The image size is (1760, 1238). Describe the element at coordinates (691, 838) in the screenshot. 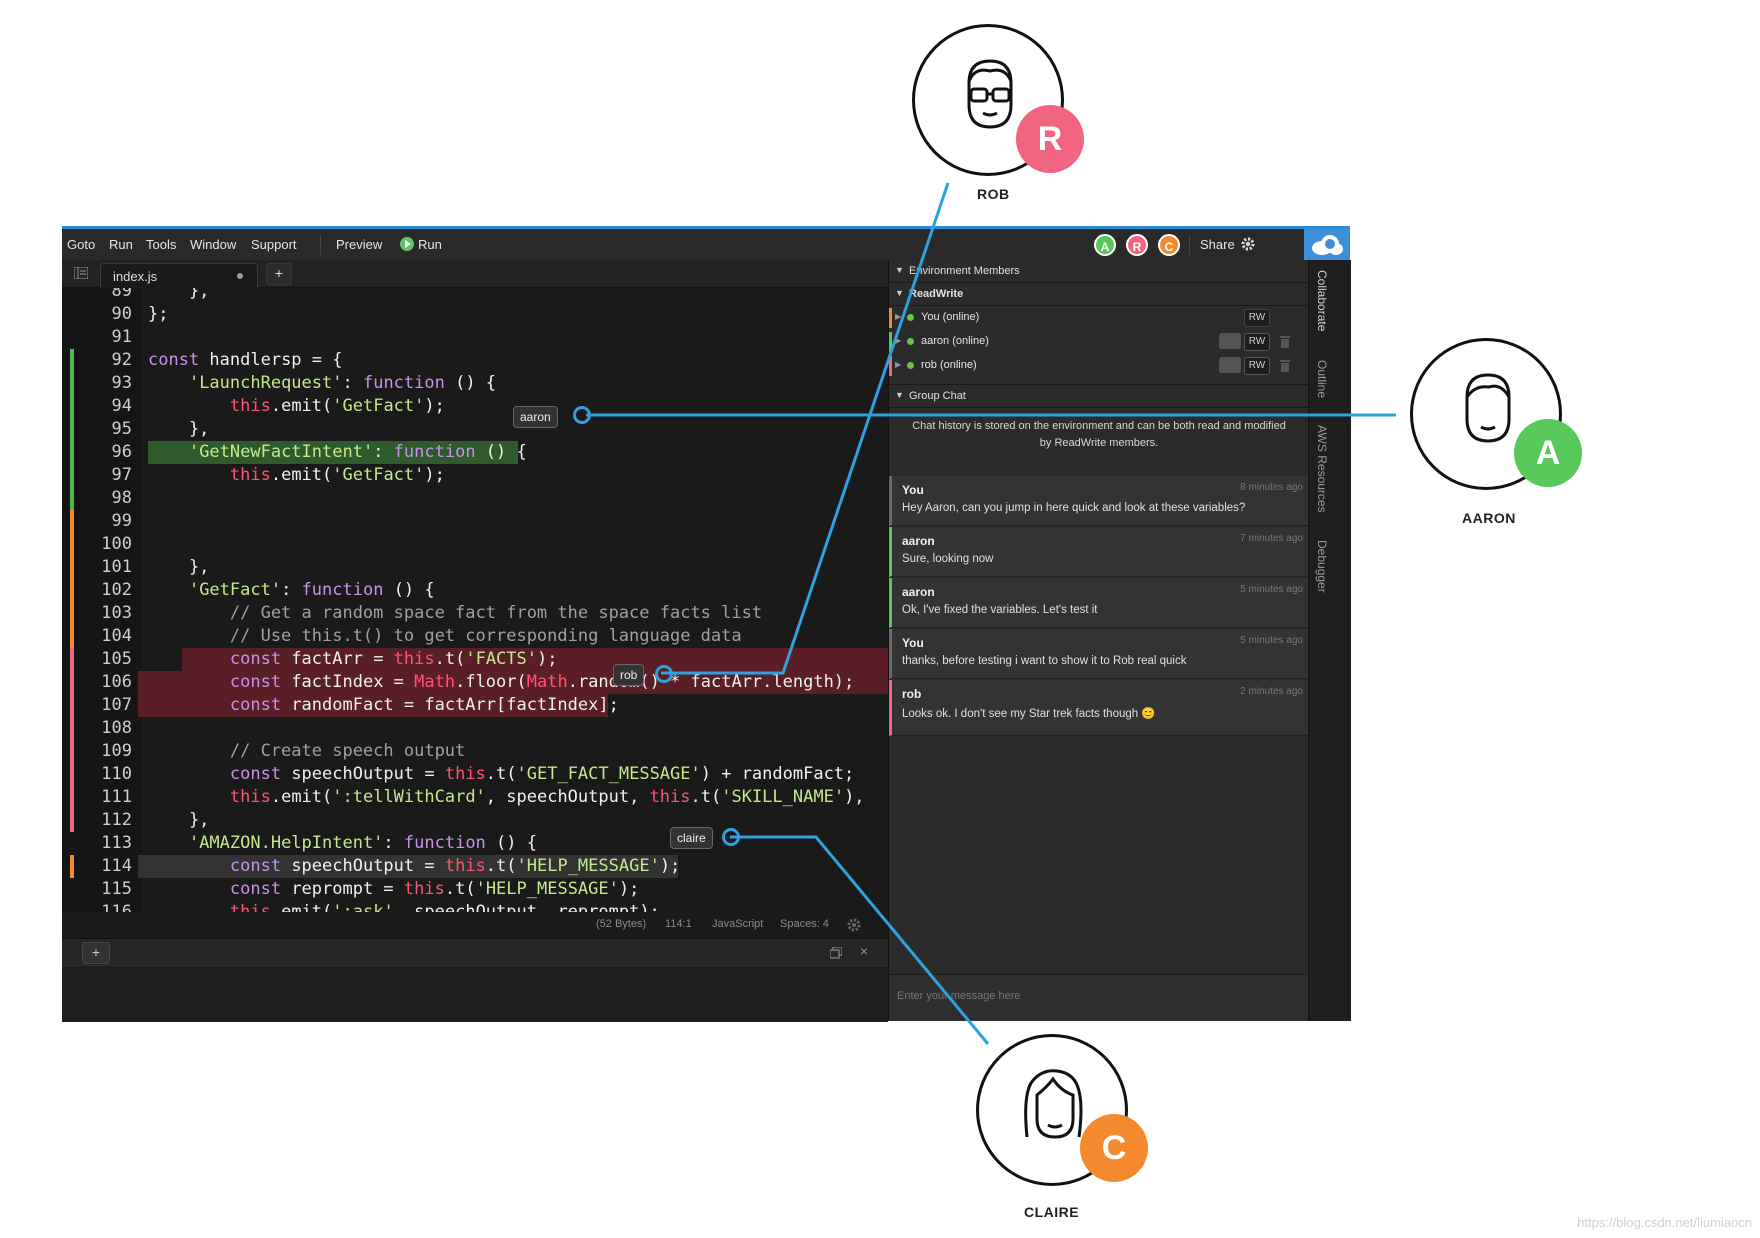

I see `cursor-label-claire: claire` at that location.